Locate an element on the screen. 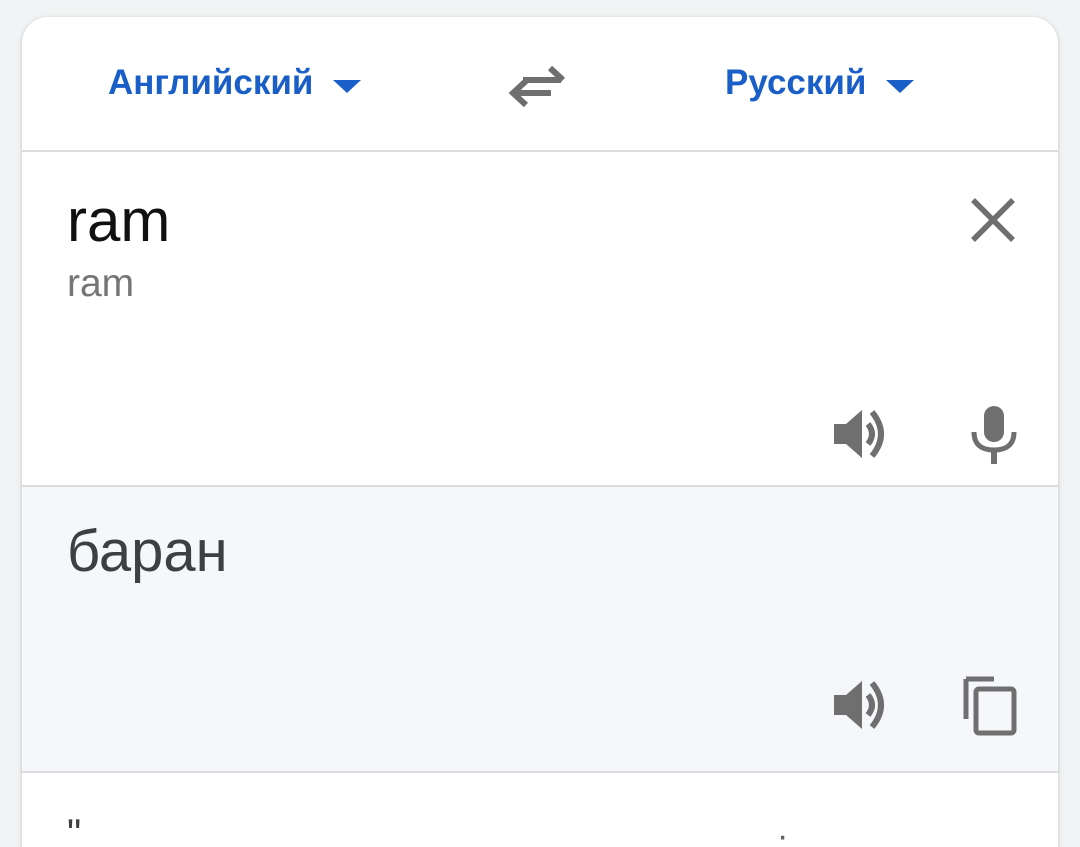  target-language-label: Русский is located at coordinates (796, 82).